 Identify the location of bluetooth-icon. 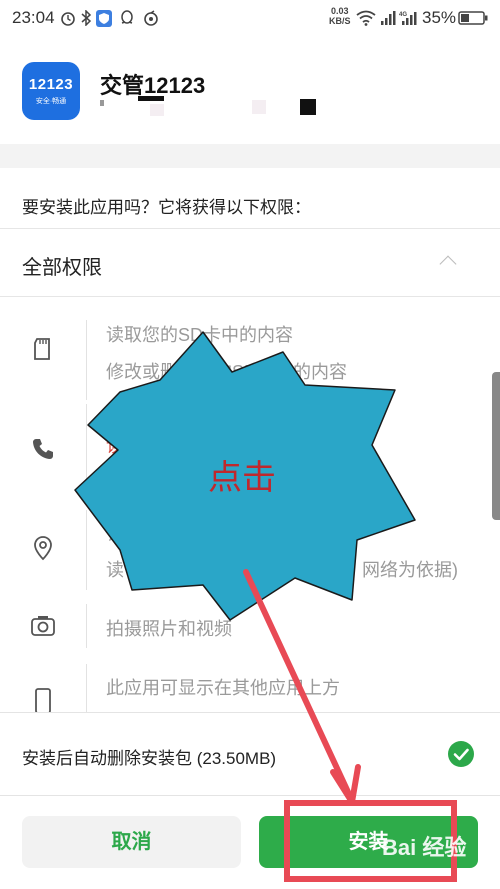
(86, 18).